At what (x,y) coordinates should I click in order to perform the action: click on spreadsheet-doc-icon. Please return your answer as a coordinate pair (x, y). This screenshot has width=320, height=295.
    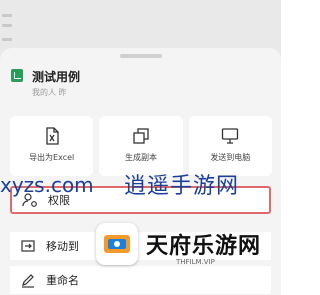
    Looking at the image, I should click on (17, 75).